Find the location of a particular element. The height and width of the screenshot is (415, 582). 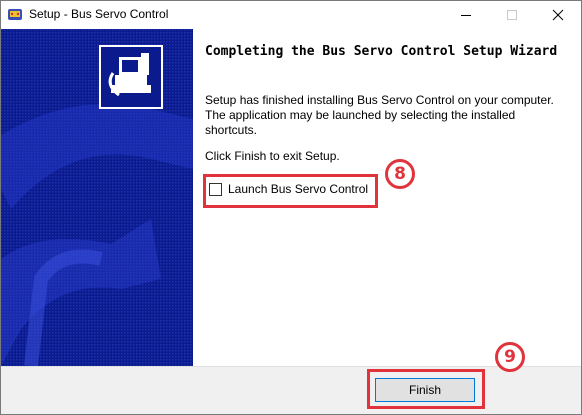

minimize-button is located at coordinates (466, 15).